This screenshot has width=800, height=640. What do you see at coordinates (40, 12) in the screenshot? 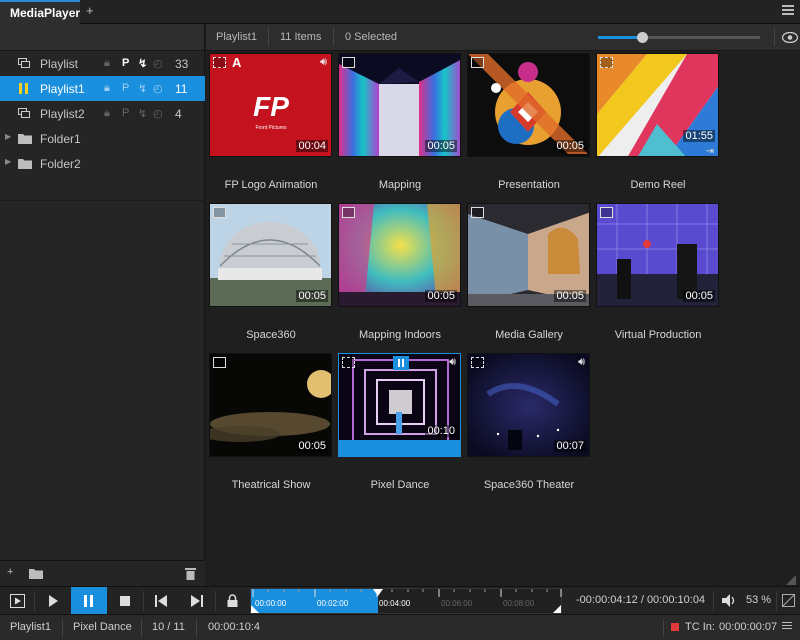
I see `tab-mediaplayer: MediaPlayer` at bounding box center [40, 12].